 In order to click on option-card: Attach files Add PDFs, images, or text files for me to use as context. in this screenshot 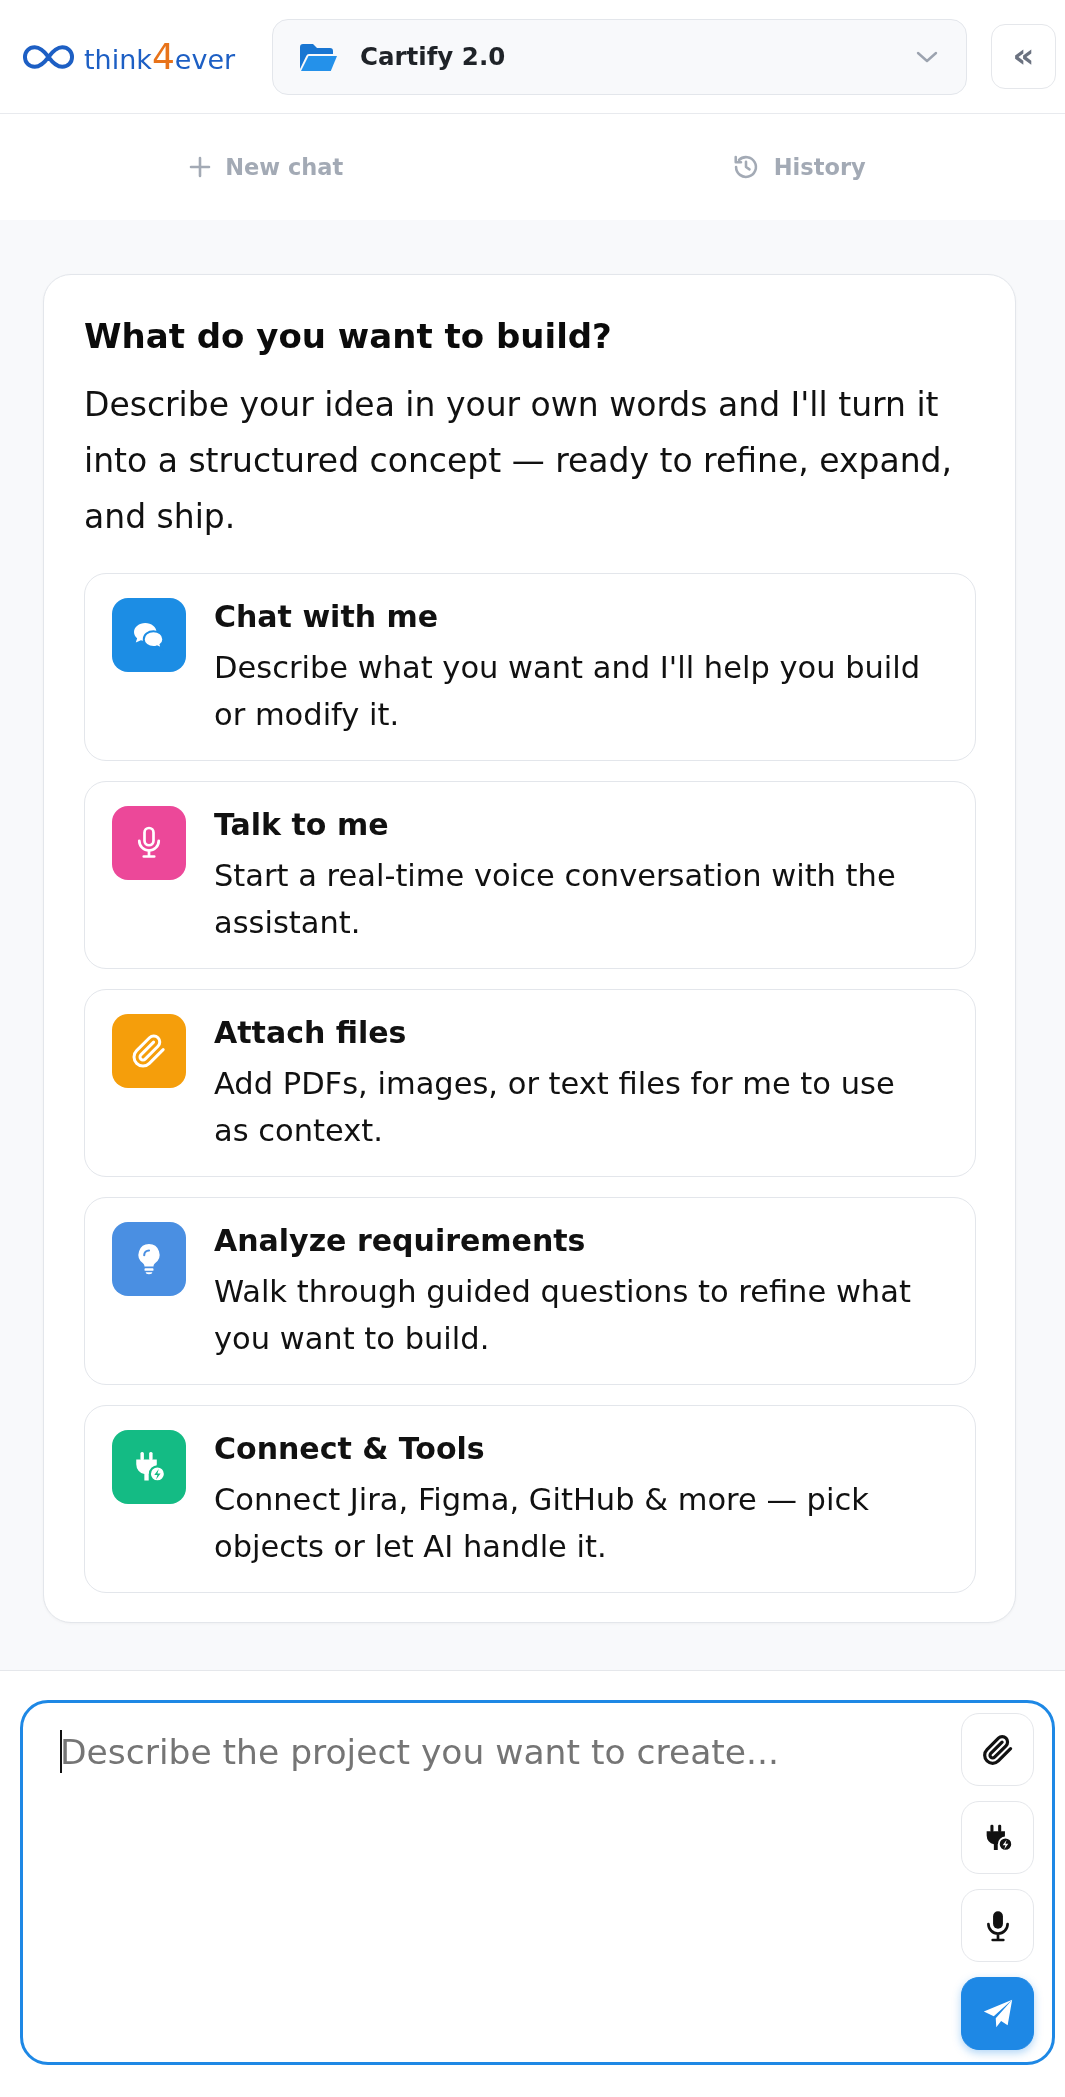, I will do `click(530, 1083)`.